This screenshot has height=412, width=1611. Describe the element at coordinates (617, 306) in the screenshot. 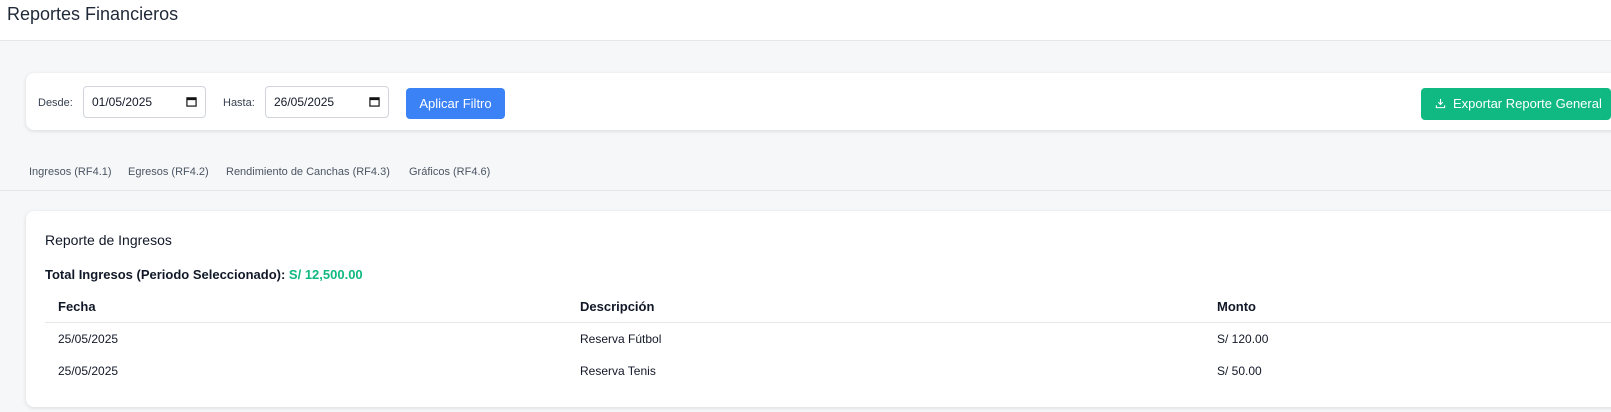

I see `column-header-descripcion: Descripción` at that location.